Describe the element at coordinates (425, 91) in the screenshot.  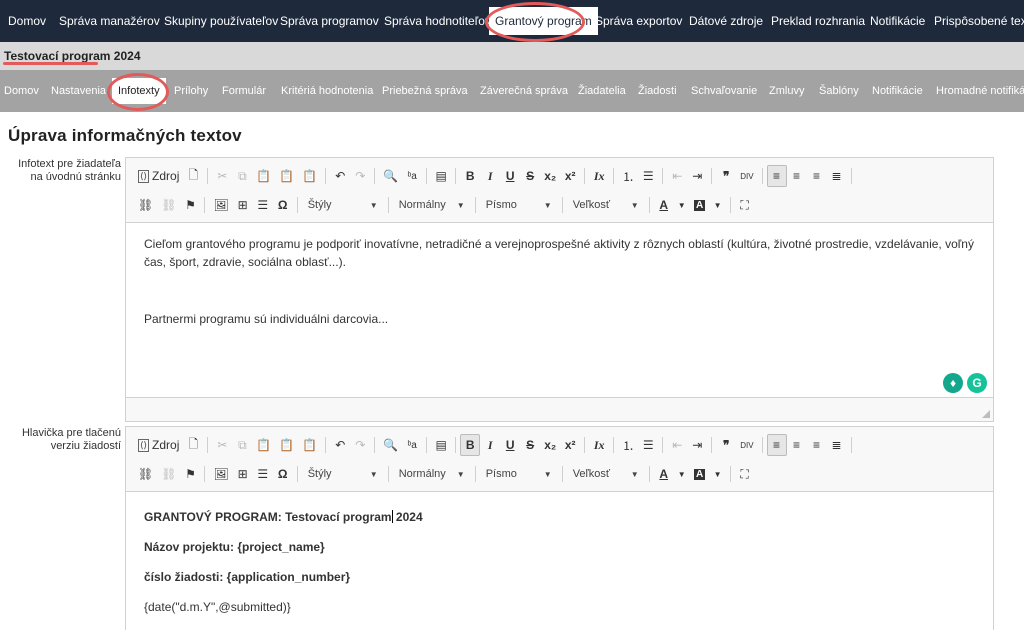
I see `subnav-item-priebezna-sprava: Priebežná správa` at that location.